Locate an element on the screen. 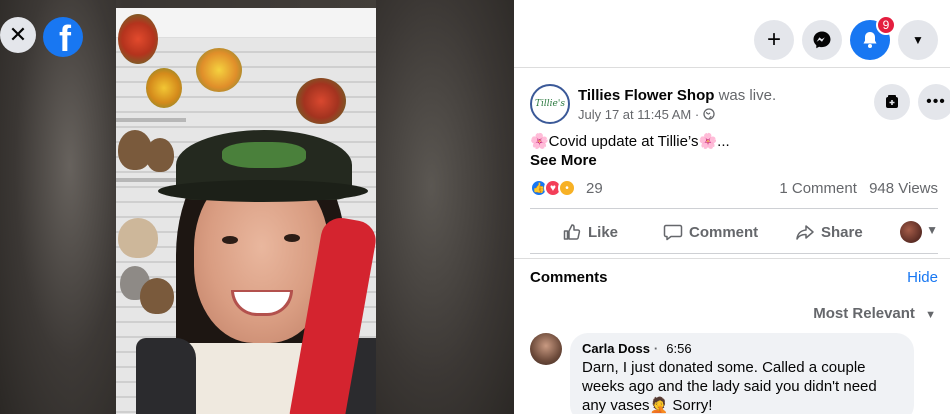  presenter-cap-brim is located at coordinates (263, 191).